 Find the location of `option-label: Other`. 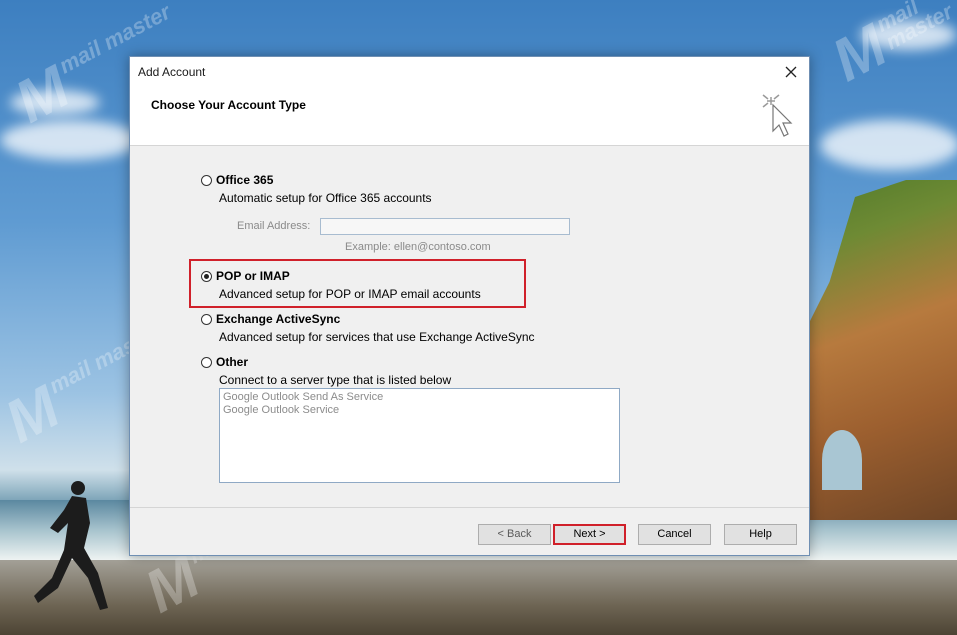

option-label: Other is located at coordinates (232, 362).